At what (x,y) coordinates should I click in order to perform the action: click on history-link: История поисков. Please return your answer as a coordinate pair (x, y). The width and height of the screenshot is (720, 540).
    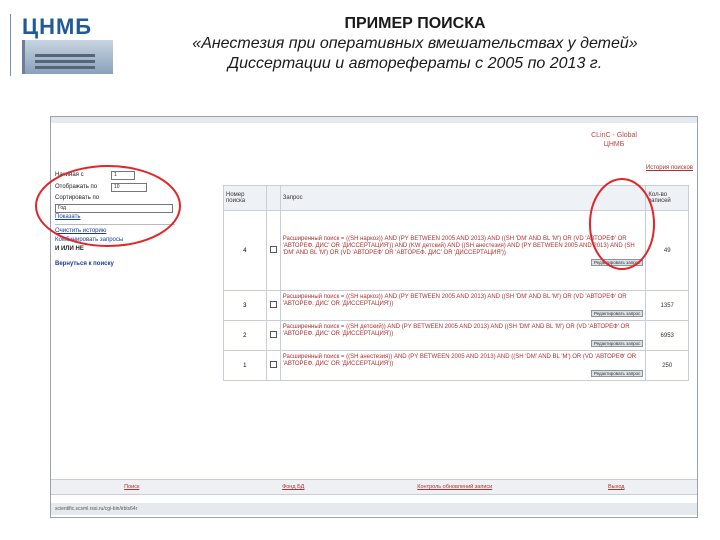
    Looking at the image, I should click on (669, 168).